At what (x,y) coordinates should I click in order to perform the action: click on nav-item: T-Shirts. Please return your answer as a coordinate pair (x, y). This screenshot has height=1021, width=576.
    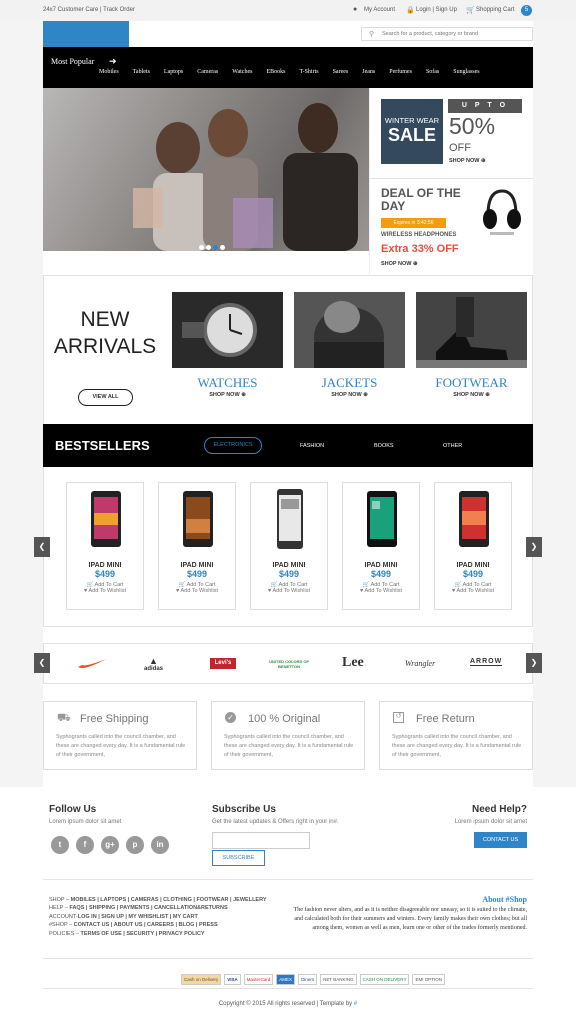
    Looking at the image, I should click on (308, 72).